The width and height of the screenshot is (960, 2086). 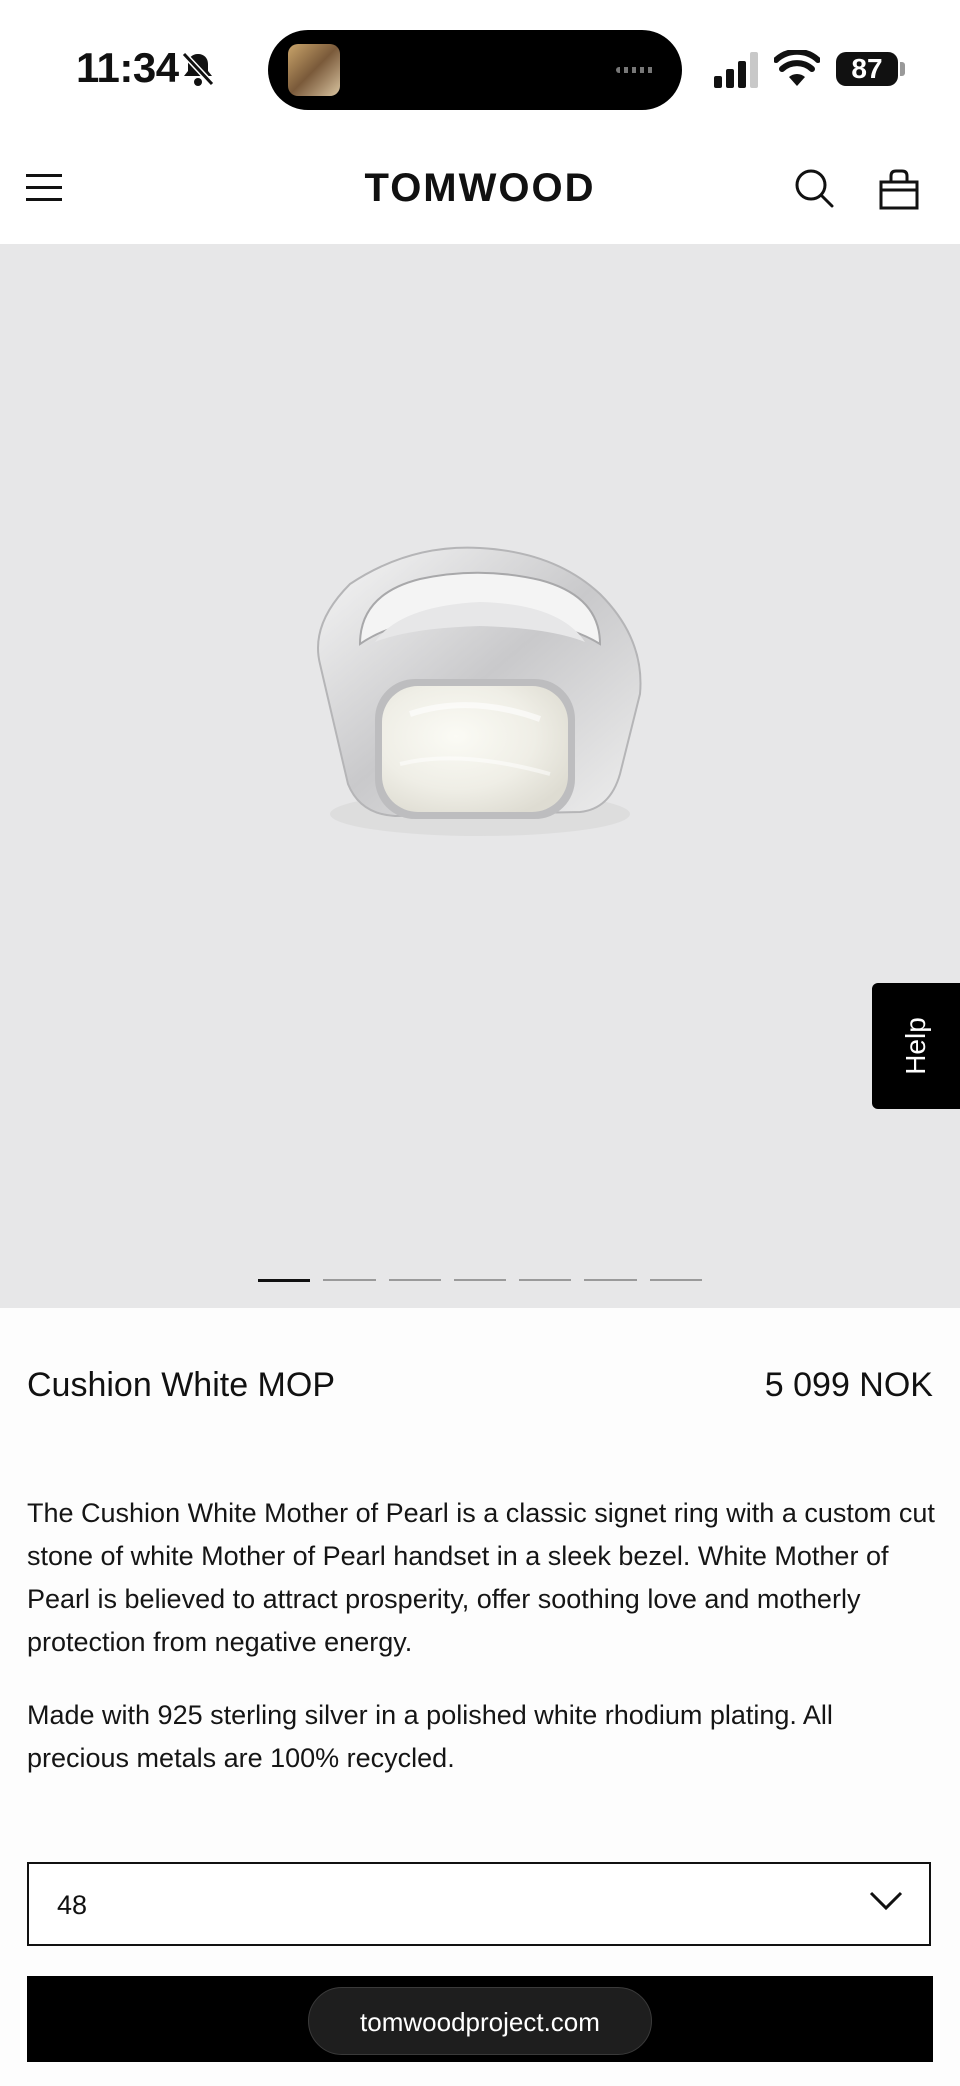 What do you see at coordinates (181, 1385) in the screenshot?
I see `product-title: Cushion White MOP` at bounding box center [181, 1385].